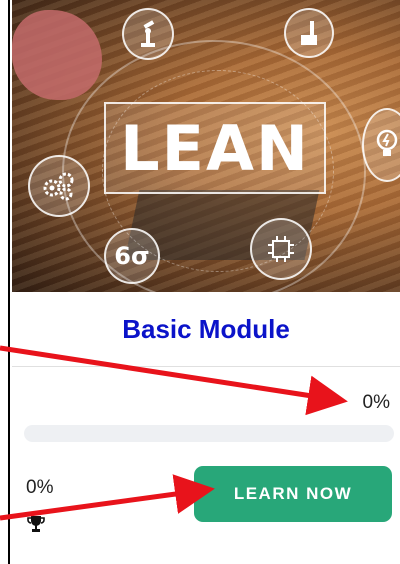 The width and height of the screenshot is (400, 564). Describe the element at coordinates (309, 33) in the screenshot. I see `factory-icon` at that location.